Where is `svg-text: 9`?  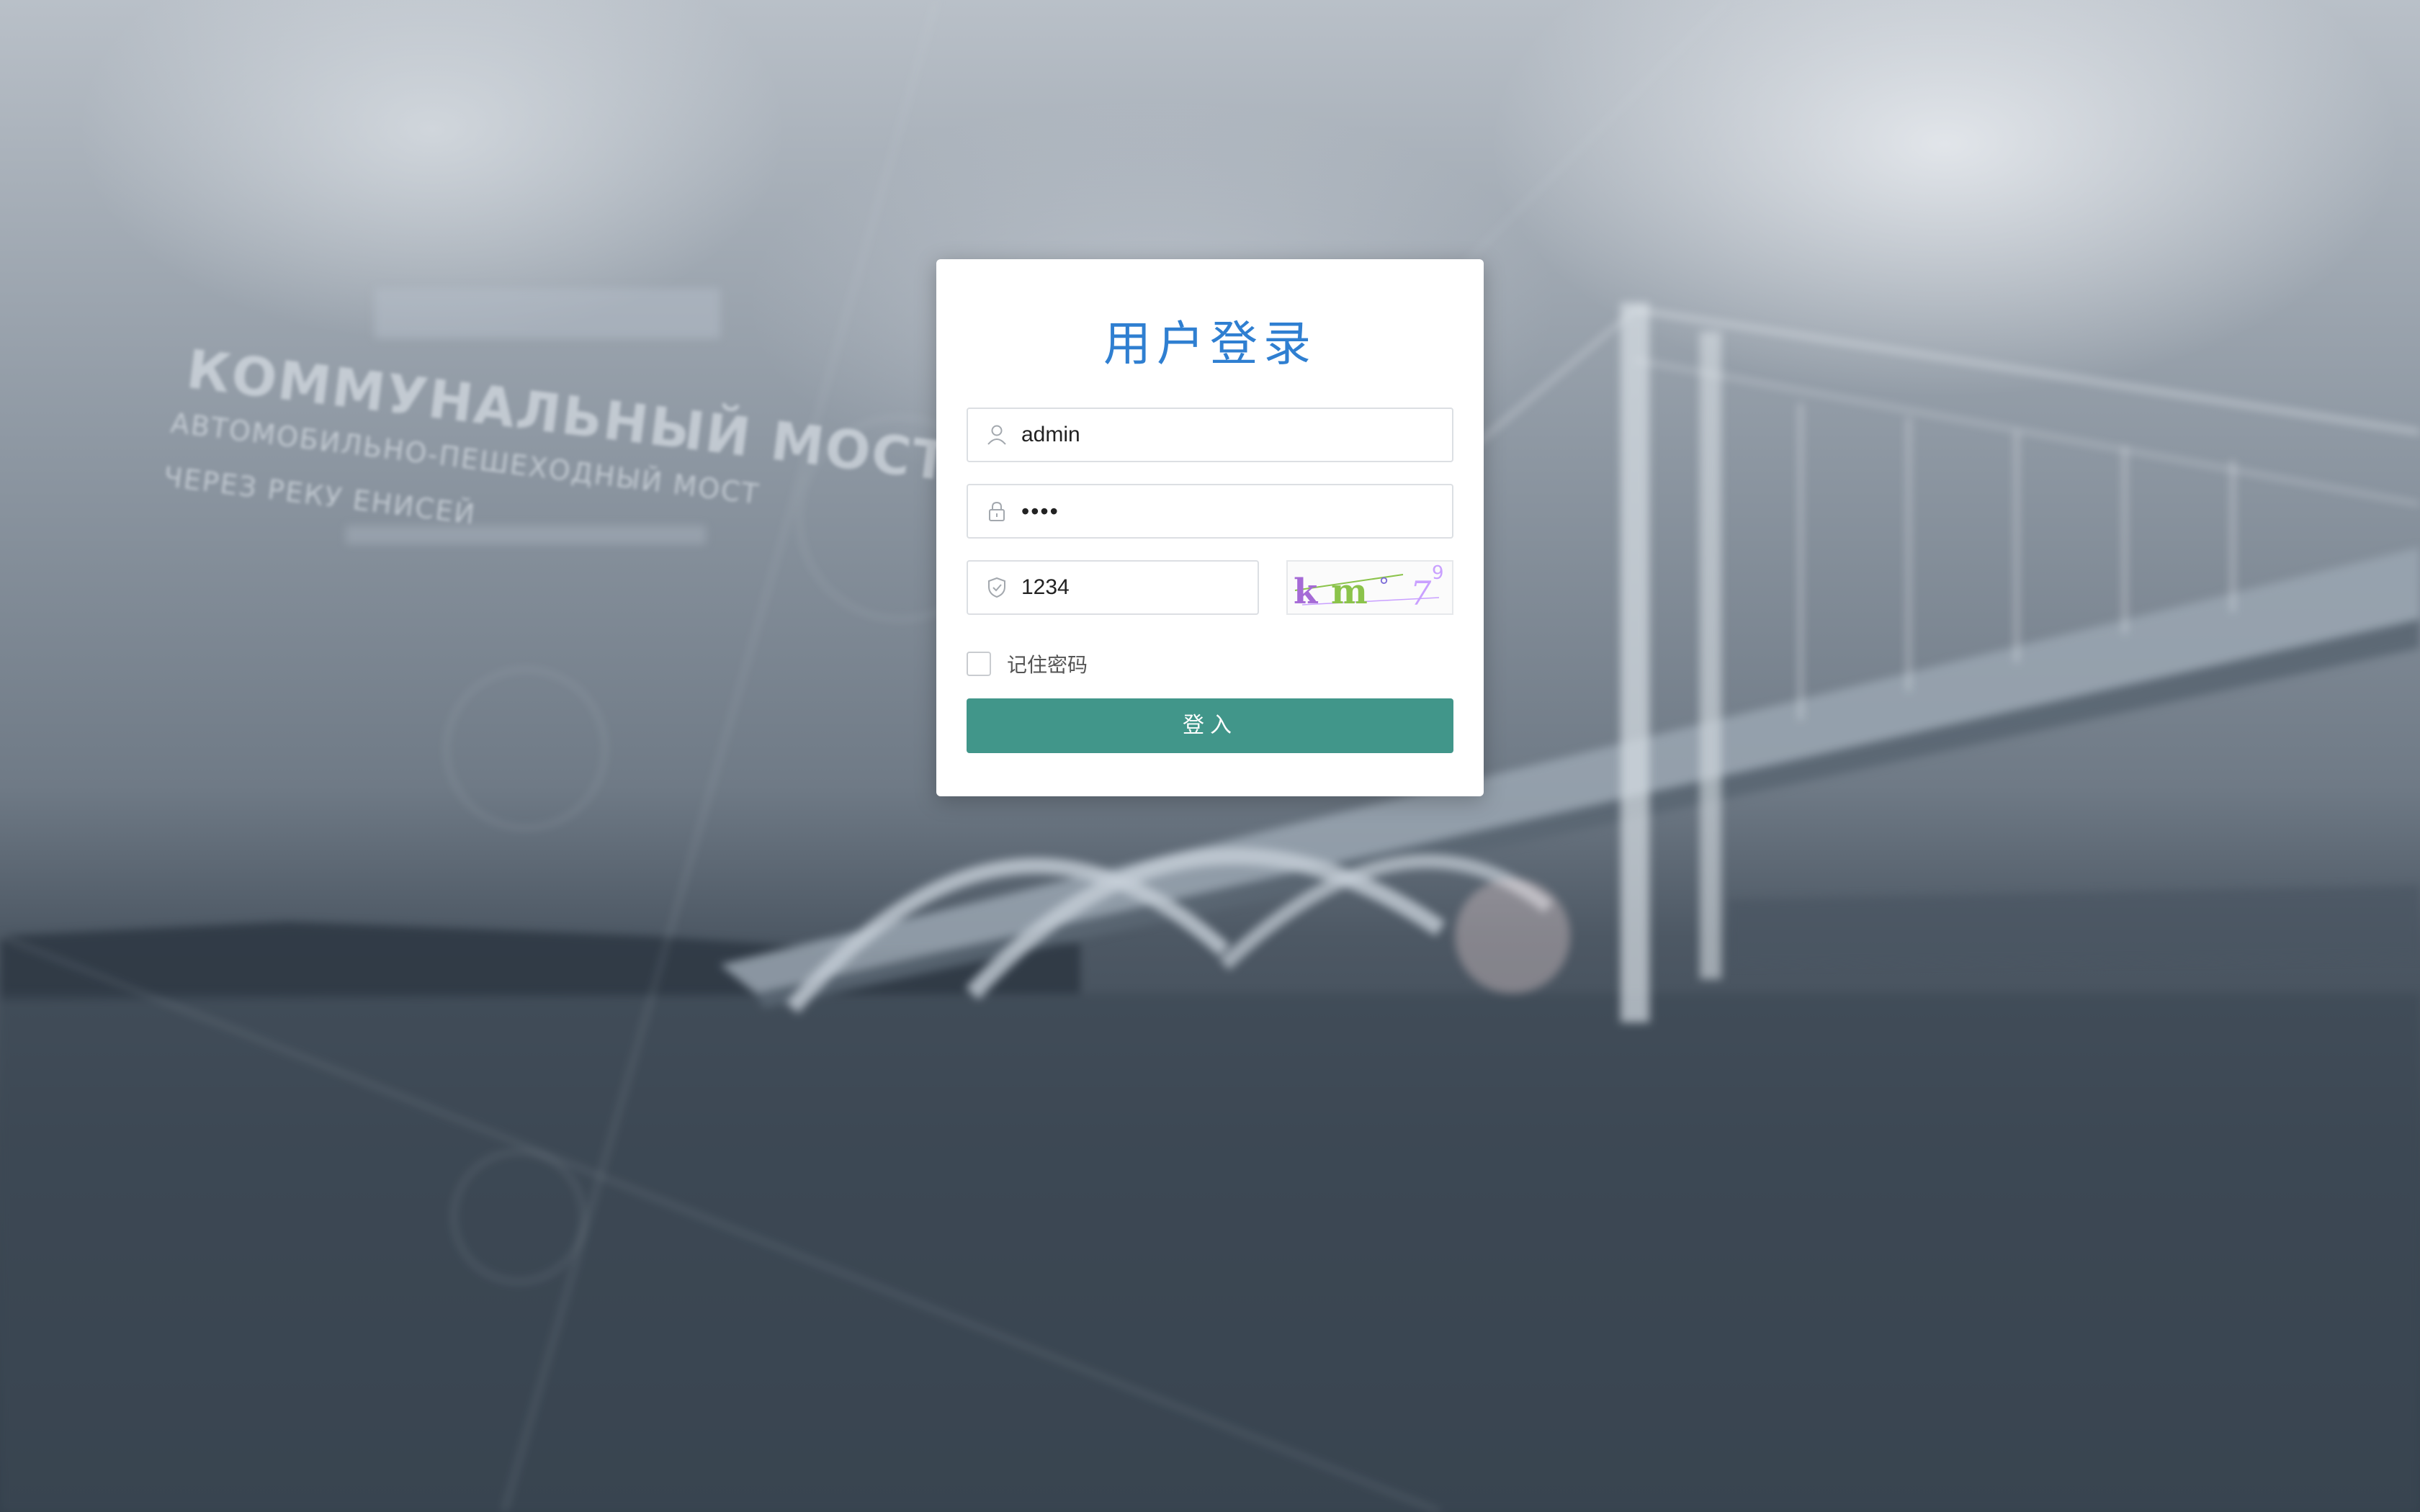 svg-text: 9 is located at coordinates (1438, 573).